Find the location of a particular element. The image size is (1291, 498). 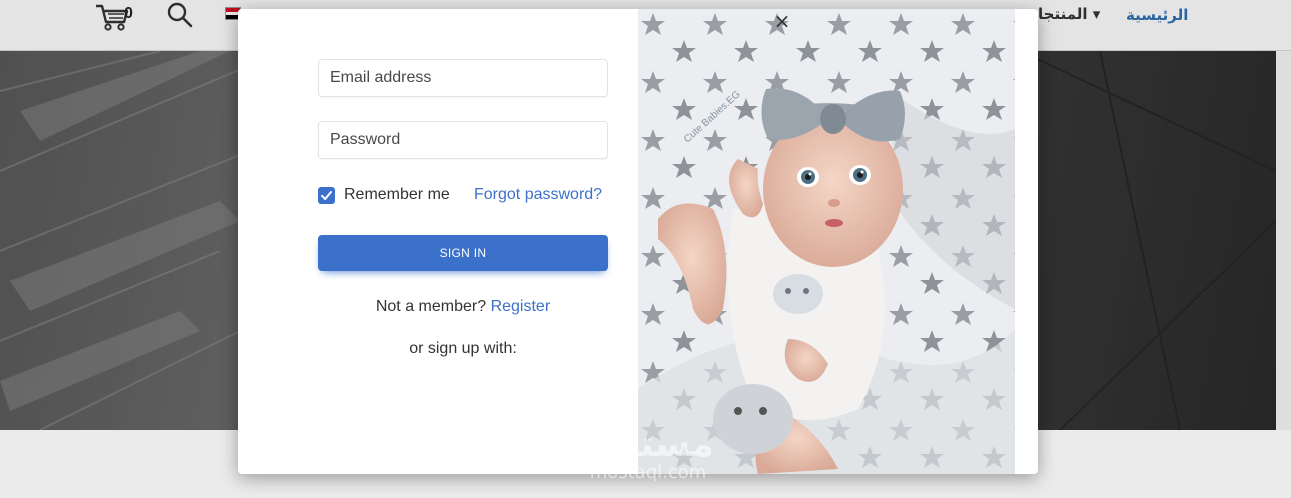

not-member-line: Not a member? Register is located at coordinates (463, 307).